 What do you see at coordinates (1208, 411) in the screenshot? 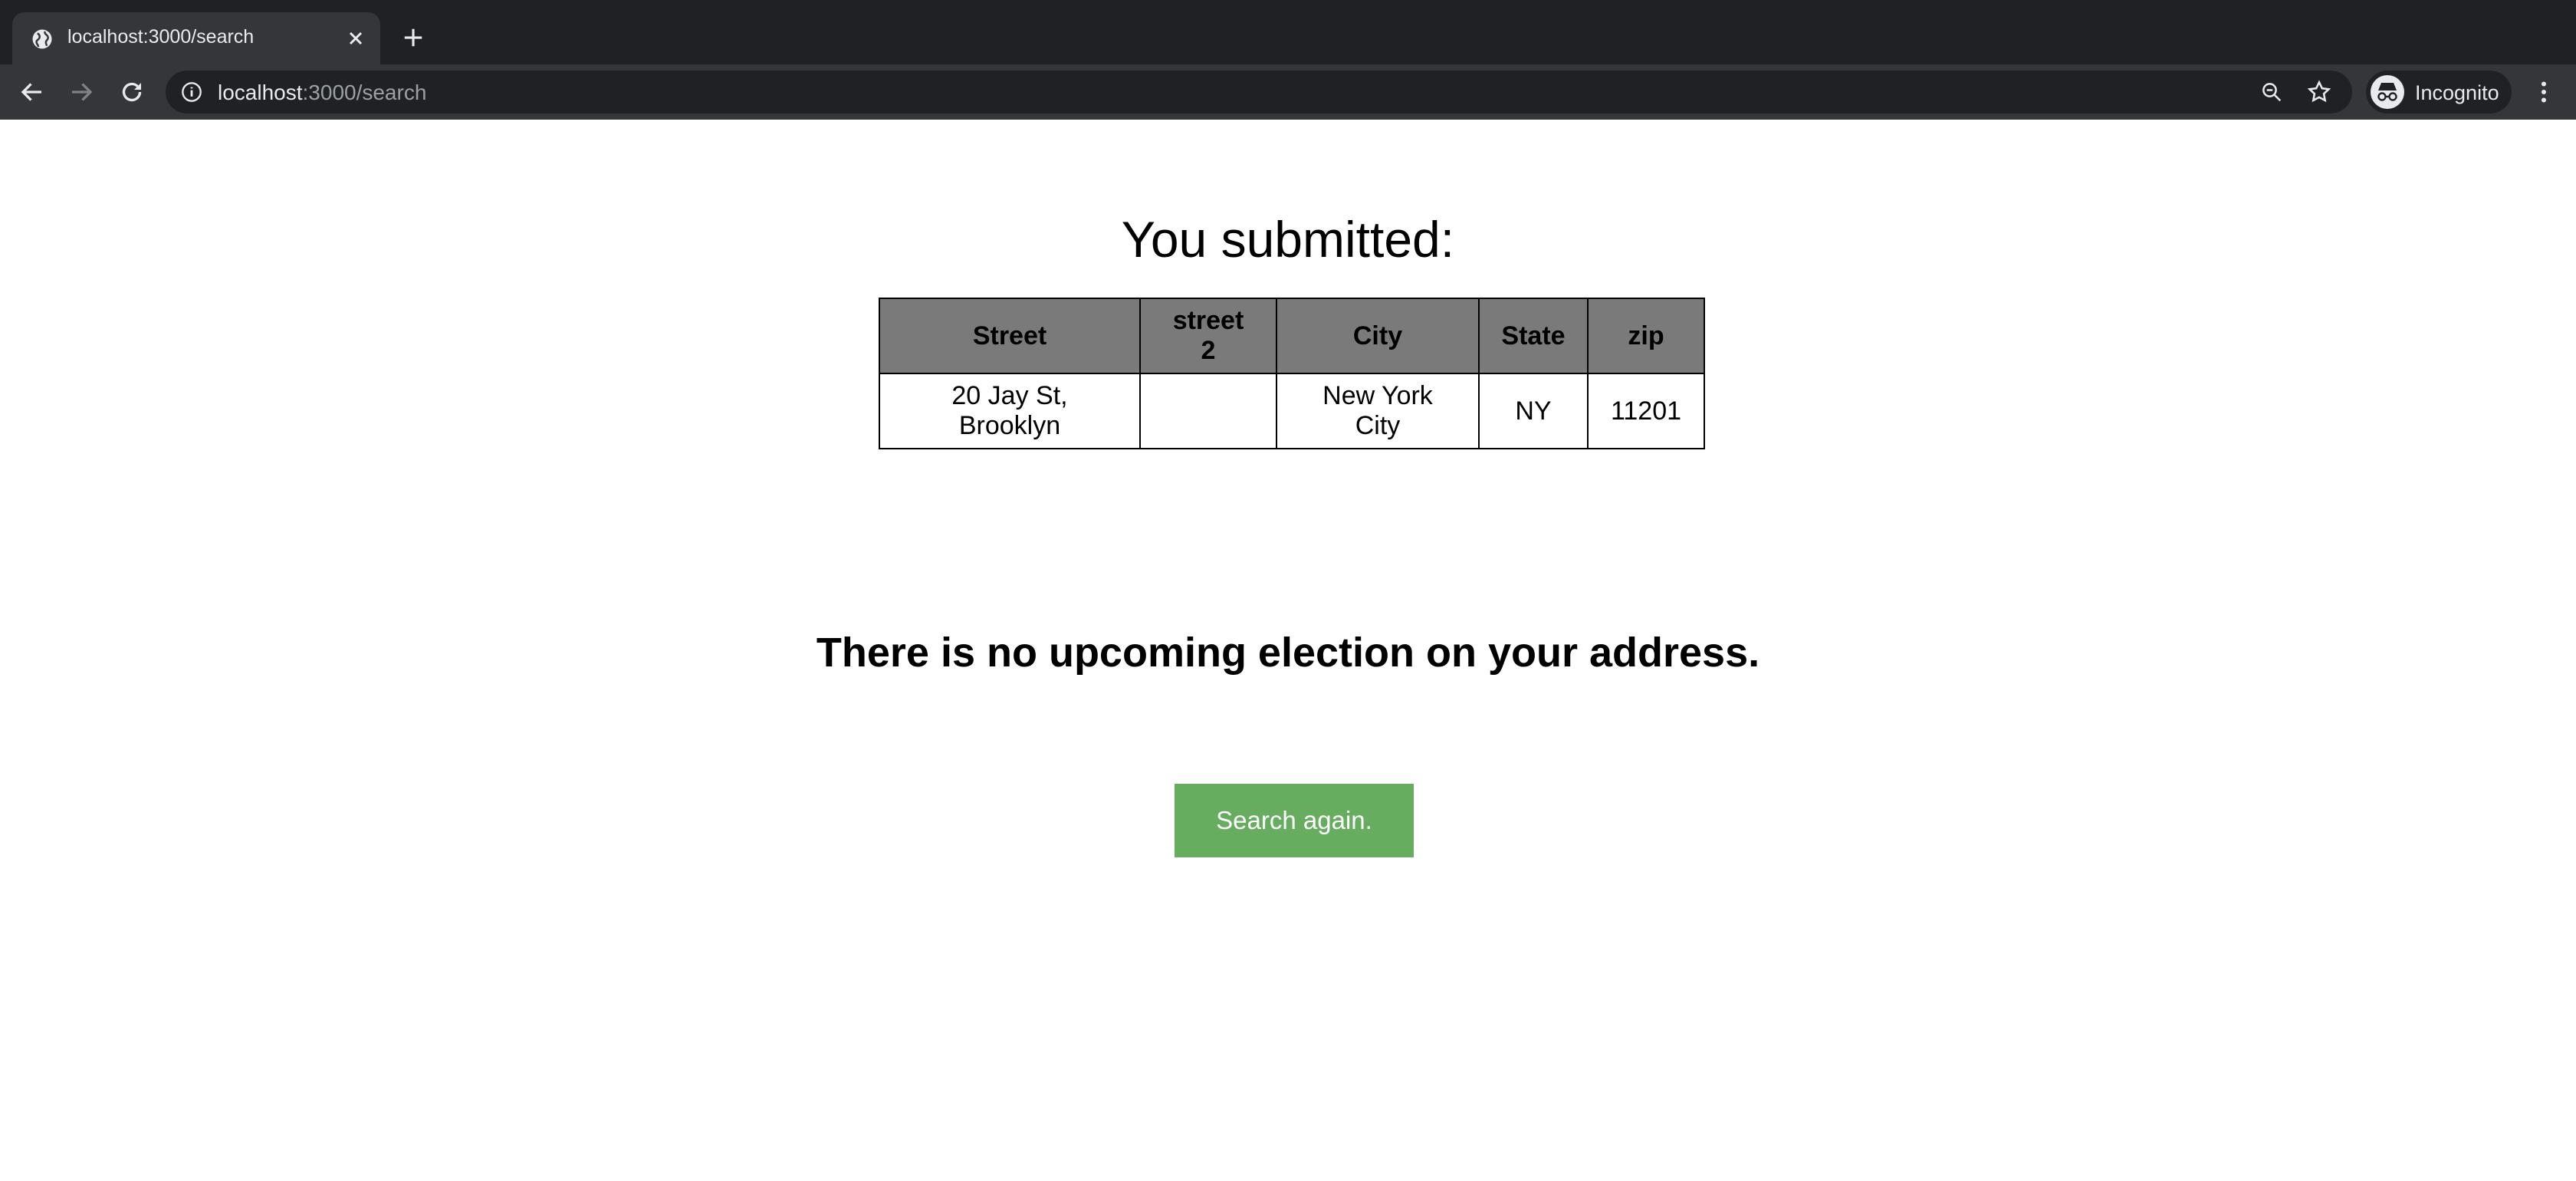
I see `cell-street2` at bounding box center [1208, 411].